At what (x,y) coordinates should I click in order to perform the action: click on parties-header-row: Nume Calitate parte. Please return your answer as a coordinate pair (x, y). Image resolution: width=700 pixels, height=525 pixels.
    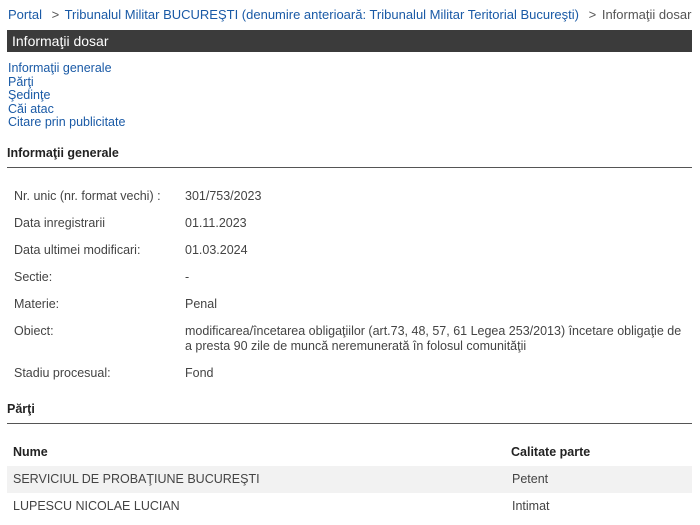
    Looking at the image, I should click on (349, 451).